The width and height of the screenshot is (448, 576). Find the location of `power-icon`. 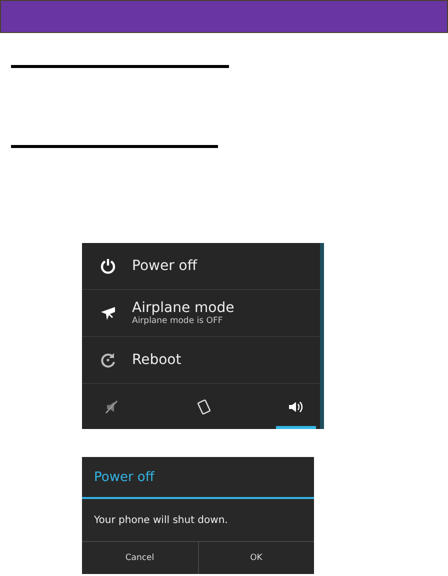

power-icon is located at coordinates (108, 266).